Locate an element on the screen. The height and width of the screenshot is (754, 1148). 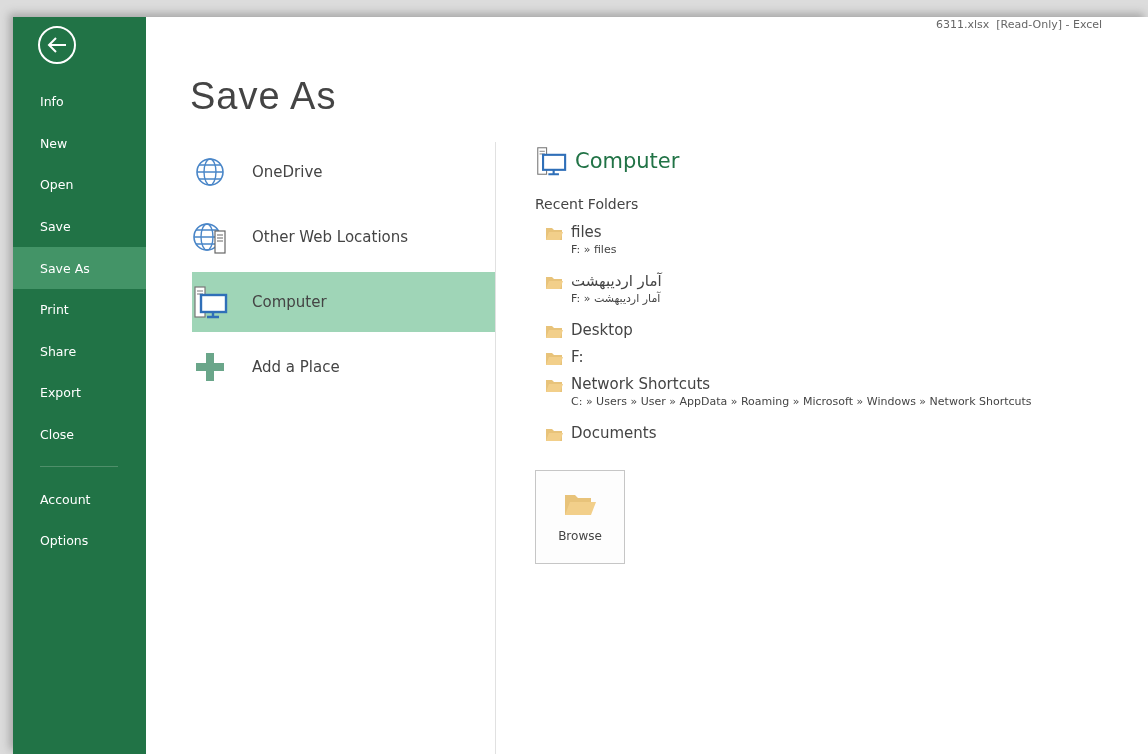
sidebar-item: Info is located at coordinates (79, 102).